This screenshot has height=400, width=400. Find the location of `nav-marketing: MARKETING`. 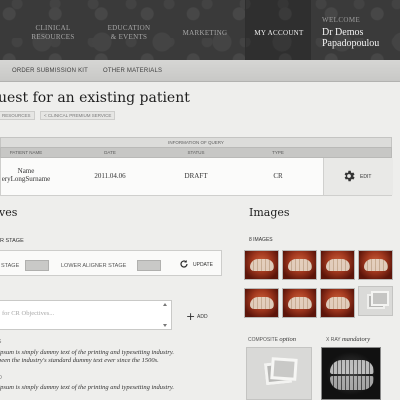

nav-marketing: MARKETING is located at coordinates (205, 33).